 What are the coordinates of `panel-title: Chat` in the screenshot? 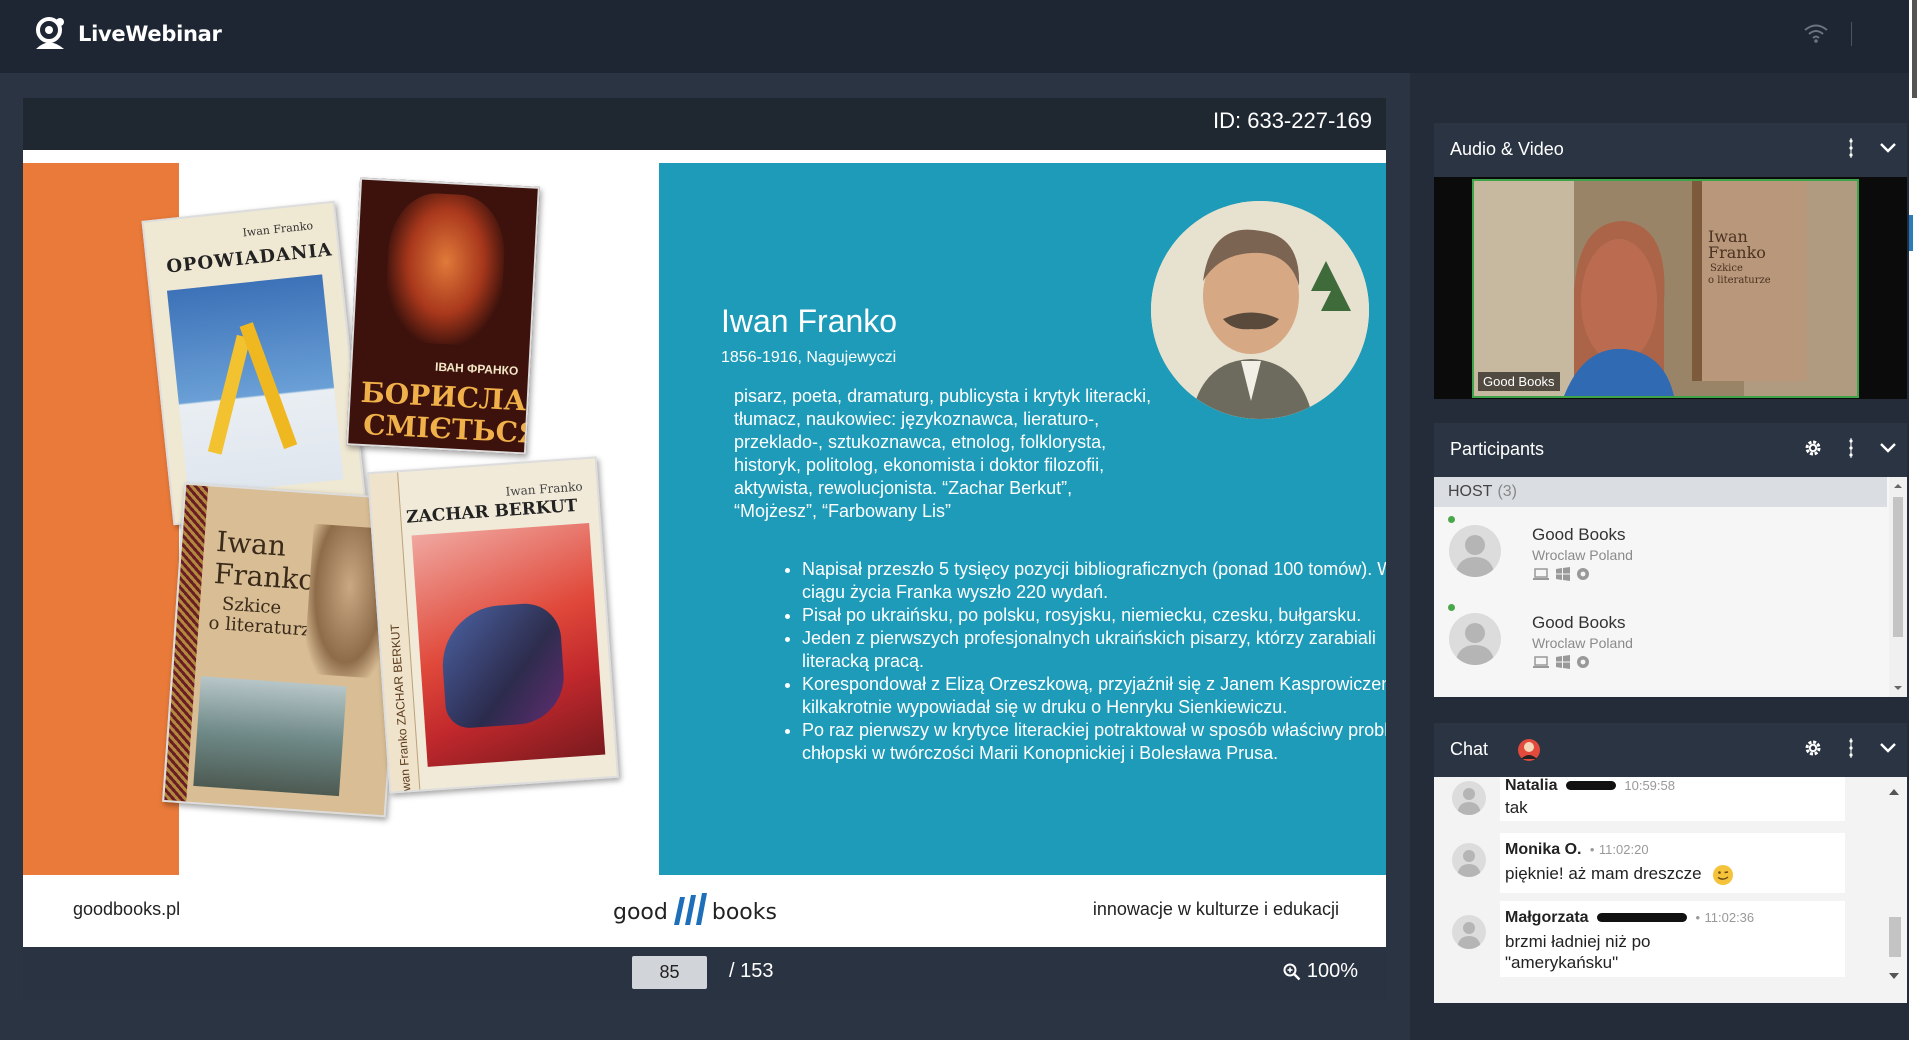 It's located at (1469, 749).